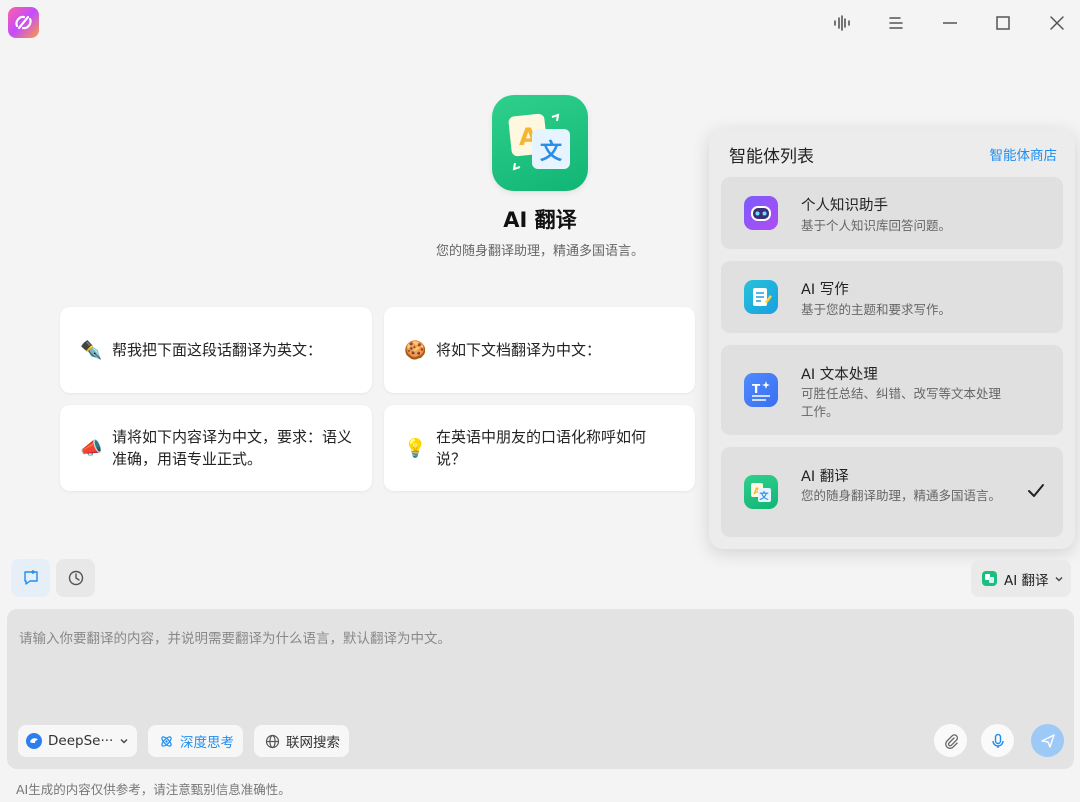 This screenshot has width=1080, height=802. What do you see at coordinates (756, 389) in the screenshot?
I see `svg-text: T` at bounding box center [756, 389].